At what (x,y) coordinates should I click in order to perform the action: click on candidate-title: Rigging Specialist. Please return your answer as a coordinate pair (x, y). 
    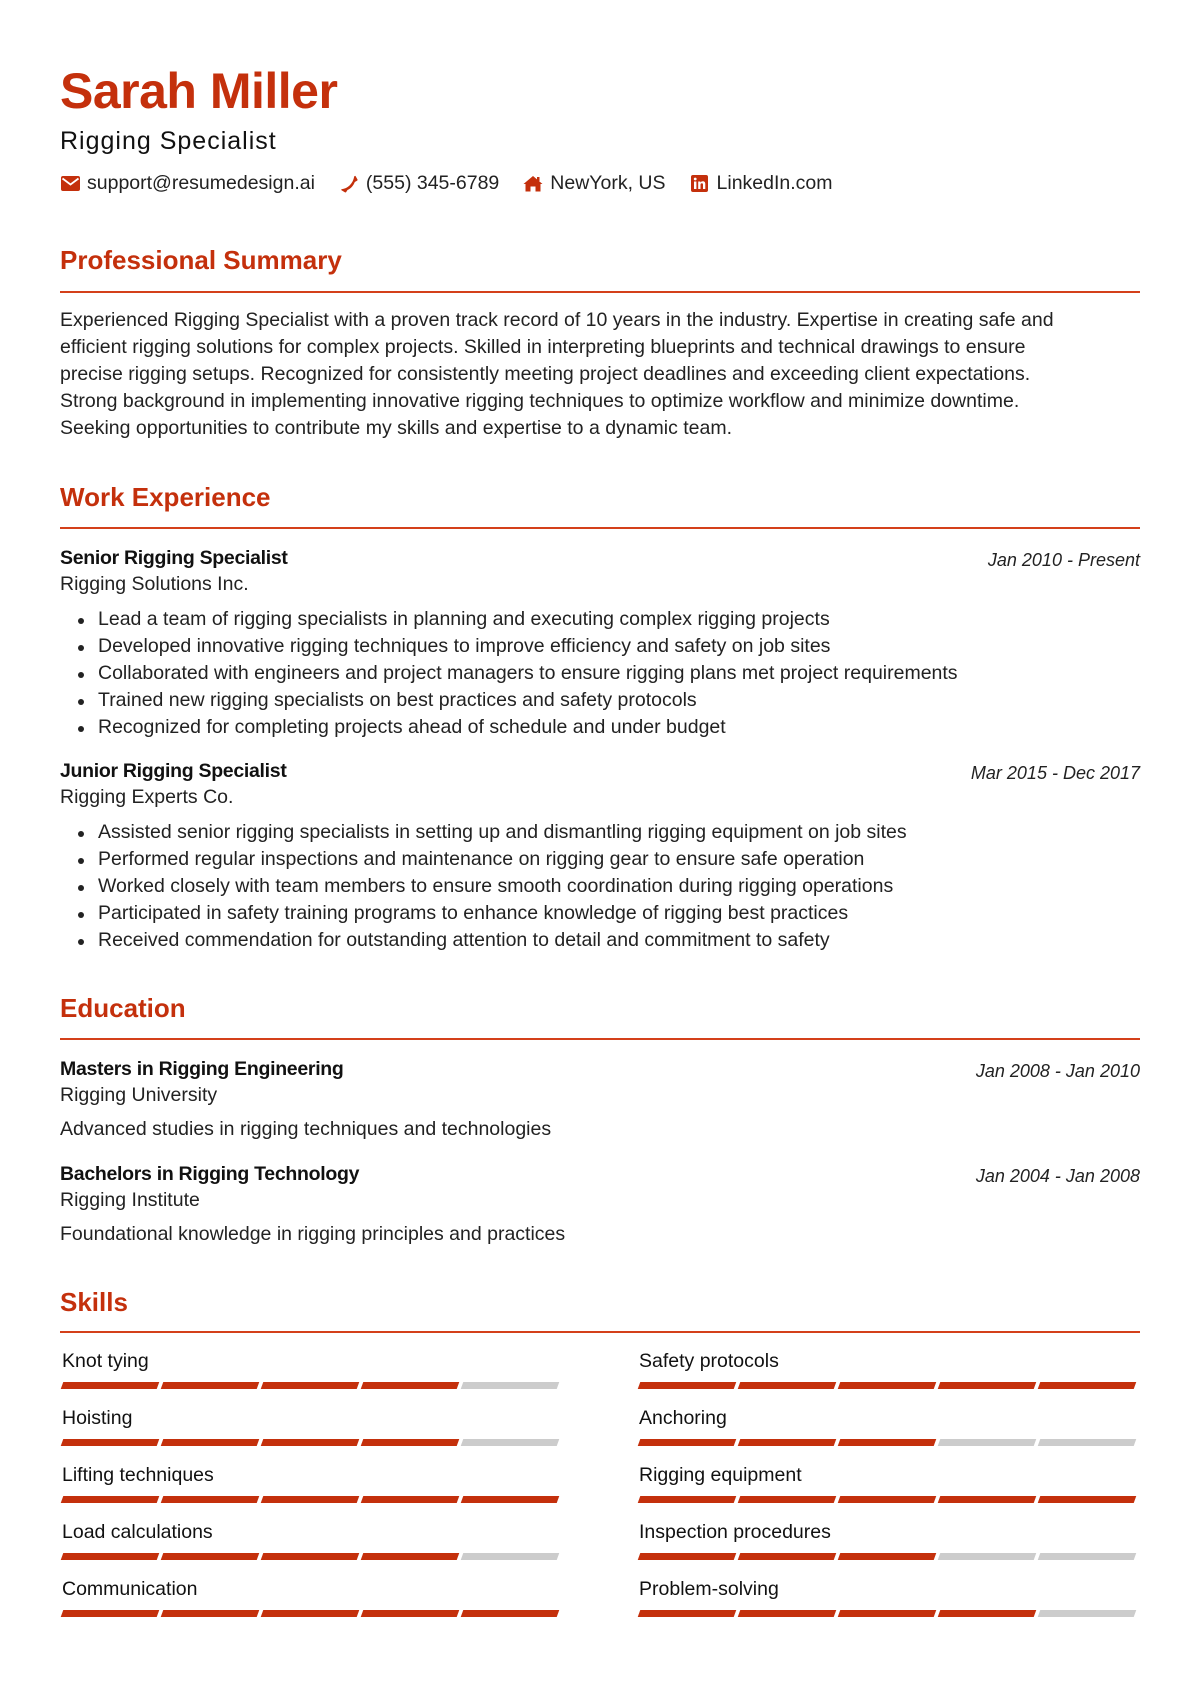
    Looking at the image, I should click on (168, 141).